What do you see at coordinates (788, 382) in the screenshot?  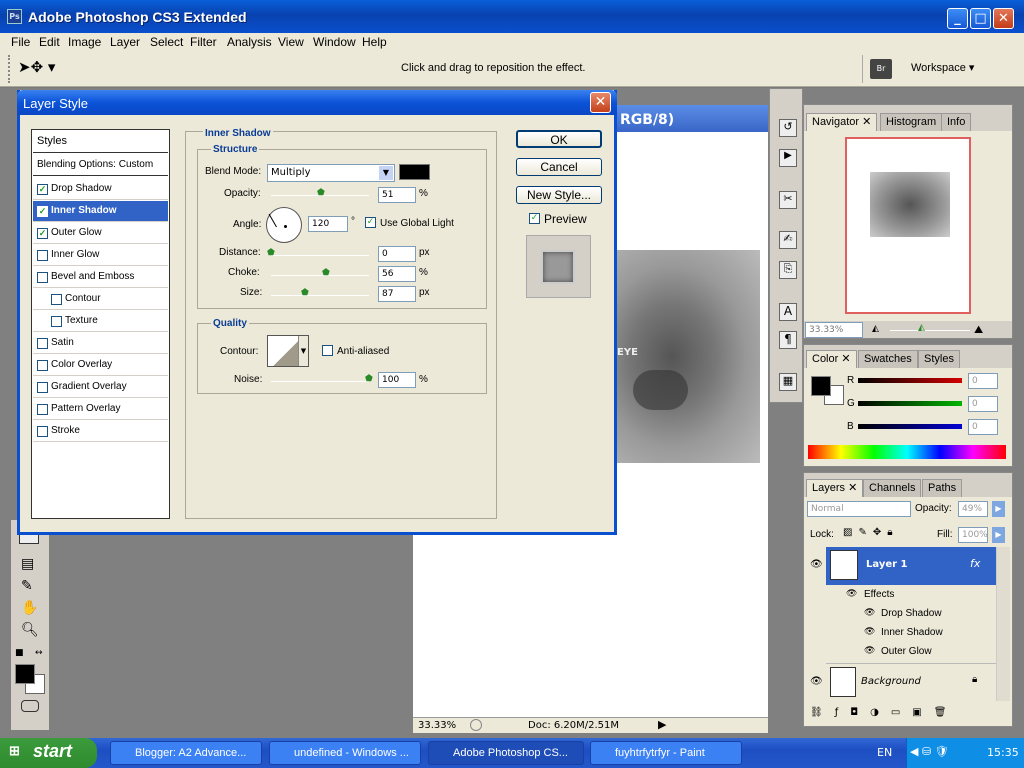 I see `layer-comps-icon: ▦` at bounding box center [788, 382].